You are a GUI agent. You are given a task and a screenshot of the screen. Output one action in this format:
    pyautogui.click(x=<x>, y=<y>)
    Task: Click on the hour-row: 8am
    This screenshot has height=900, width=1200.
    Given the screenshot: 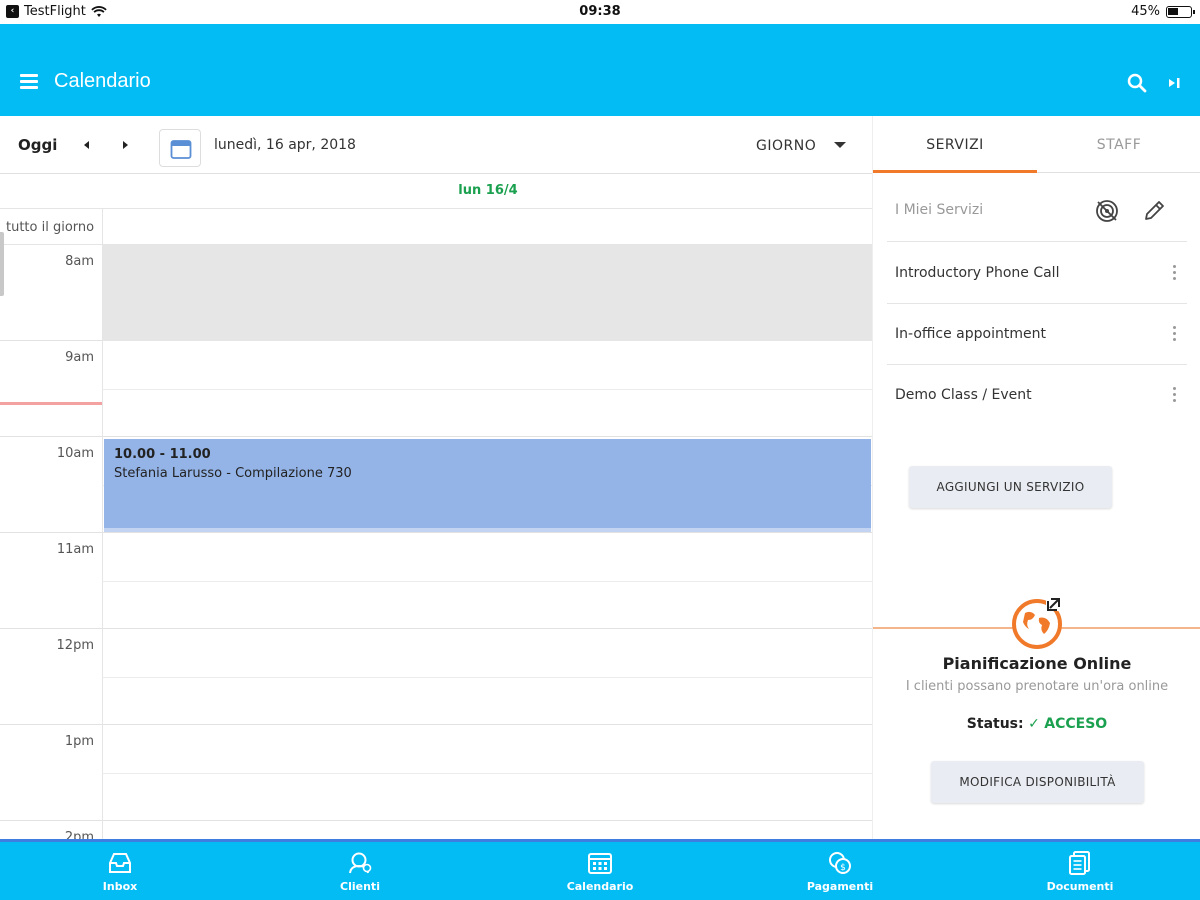 What is the action you would take?
    pyautogui.click(x=436, y=293)
    